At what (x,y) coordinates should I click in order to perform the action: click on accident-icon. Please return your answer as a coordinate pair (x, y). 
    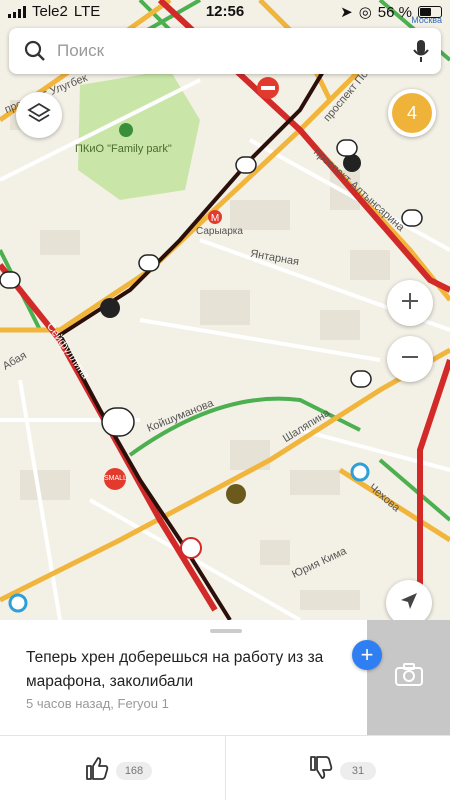
    Looking at the image, I should click on (191, 548).